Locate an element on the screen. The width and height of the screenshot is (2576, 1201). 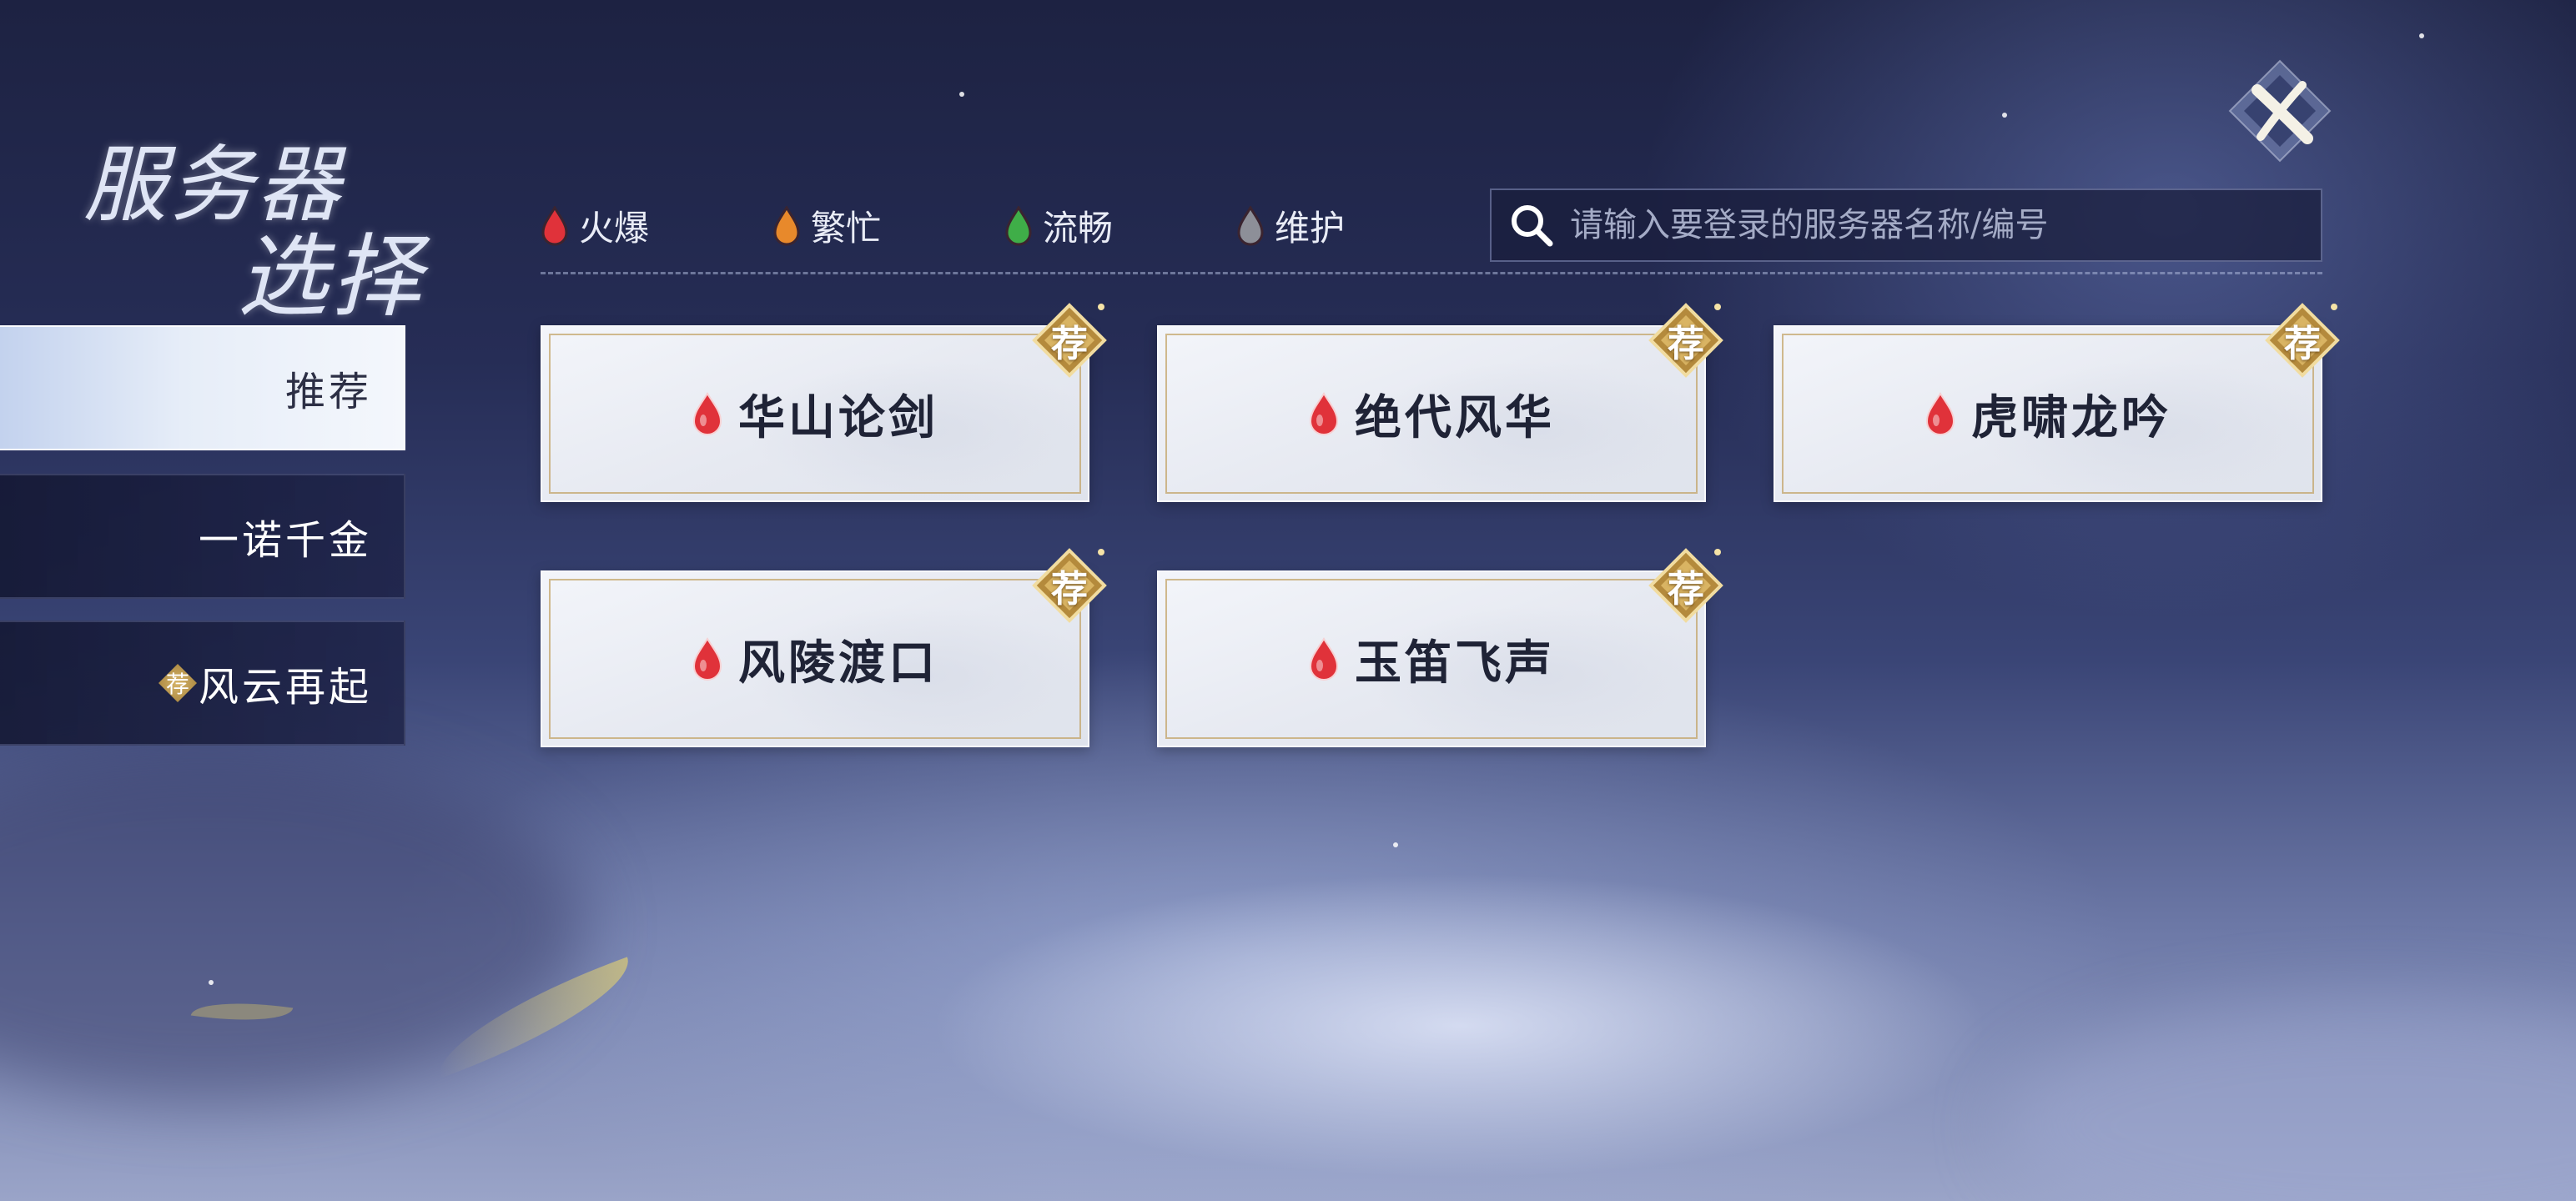
server-name: 华山论剑 is located at coordinates (838, 417).